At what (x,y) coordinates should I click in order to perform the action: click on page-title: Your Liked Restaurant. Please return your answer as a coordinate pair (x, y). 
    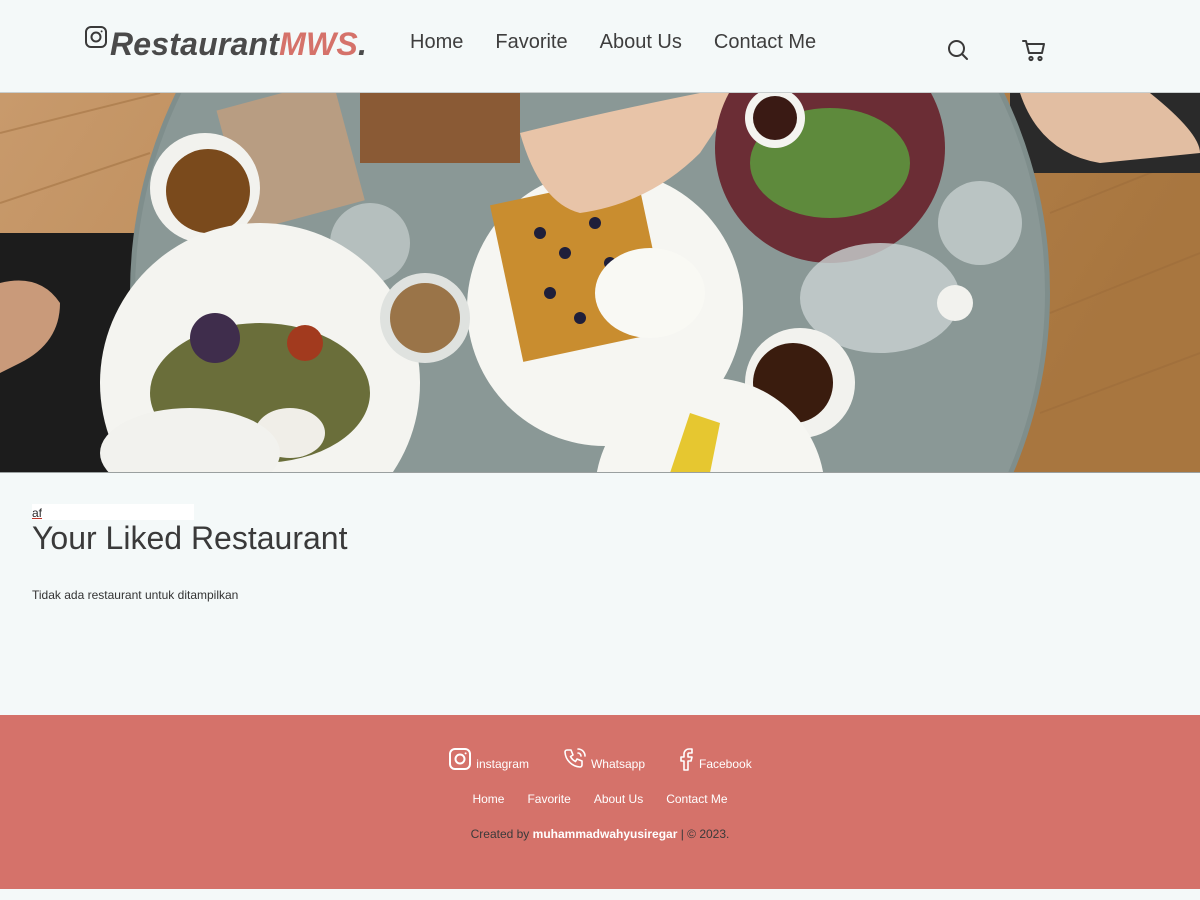
    Looking at the image, I should click on (190, 538).